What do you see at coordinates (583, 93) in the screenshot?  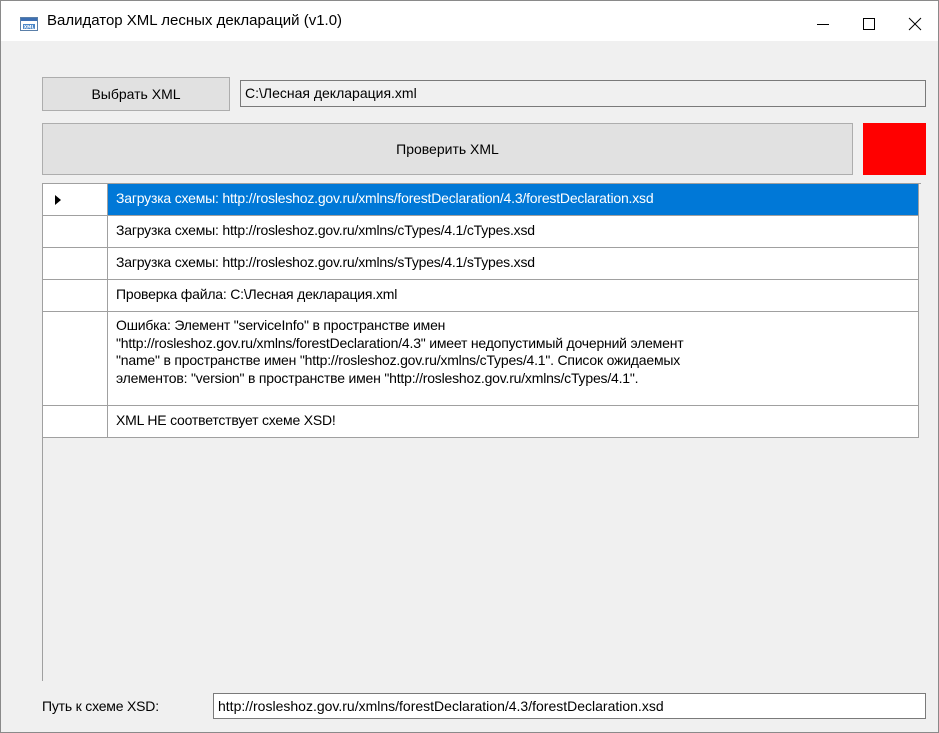 I see `xml-file-path-field: C:\Лесная декларация.xml` at bounding box center [583, 93].